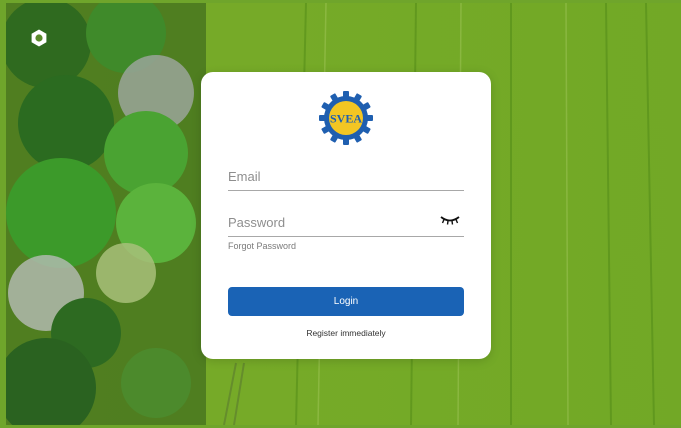 The image size is (681, 428). Describe the element at coordinates (346, 333) in the screenshot. I see `register-link: Register immediately` at that location.